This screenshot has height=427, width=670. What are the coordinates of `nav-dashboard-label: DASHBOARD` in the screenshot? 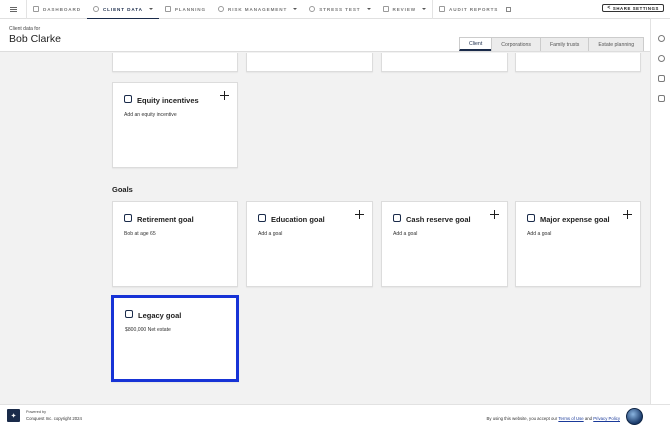 It's located at (62, 9).